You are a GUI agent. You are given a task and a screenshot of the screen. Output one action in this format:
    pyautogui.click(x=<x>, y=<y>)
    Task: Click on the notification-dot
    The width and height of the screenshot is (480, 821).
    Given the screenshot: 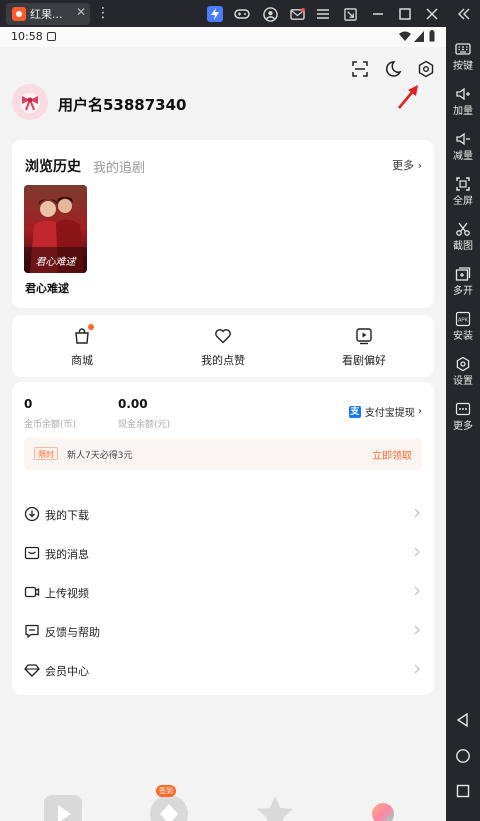 What is the action you would take?
    pyautogui.click(x=91, y=327)
    